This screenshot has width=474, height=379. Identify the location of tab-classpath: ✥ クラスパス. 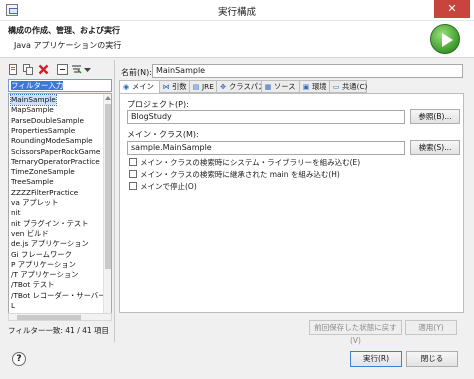
(241, 86).